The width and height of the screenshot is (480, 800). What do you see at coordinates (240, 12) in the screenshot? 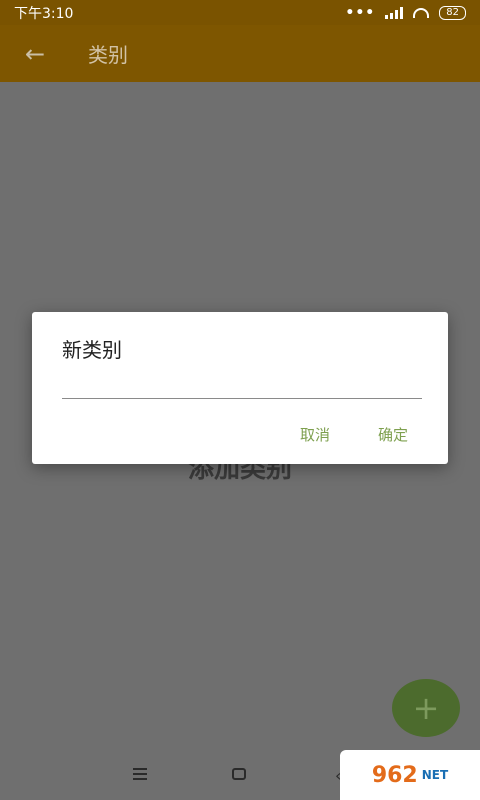
I see `status-bar: 下午3:10 ••• 82` at bounding box center [240, 12].